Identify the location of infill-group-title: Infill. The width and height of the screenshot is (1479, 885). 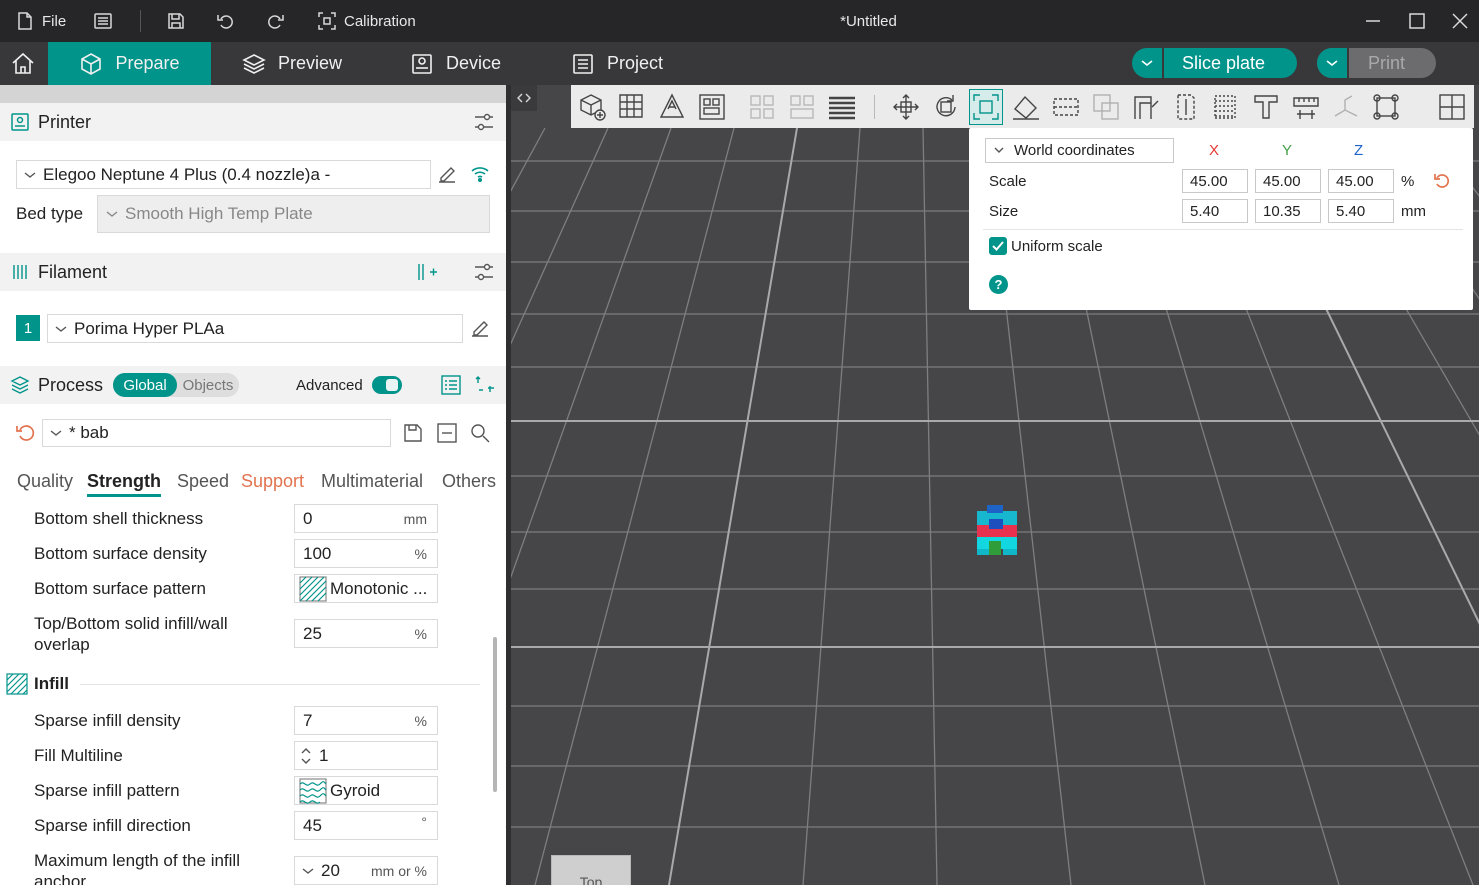
(51, 683).